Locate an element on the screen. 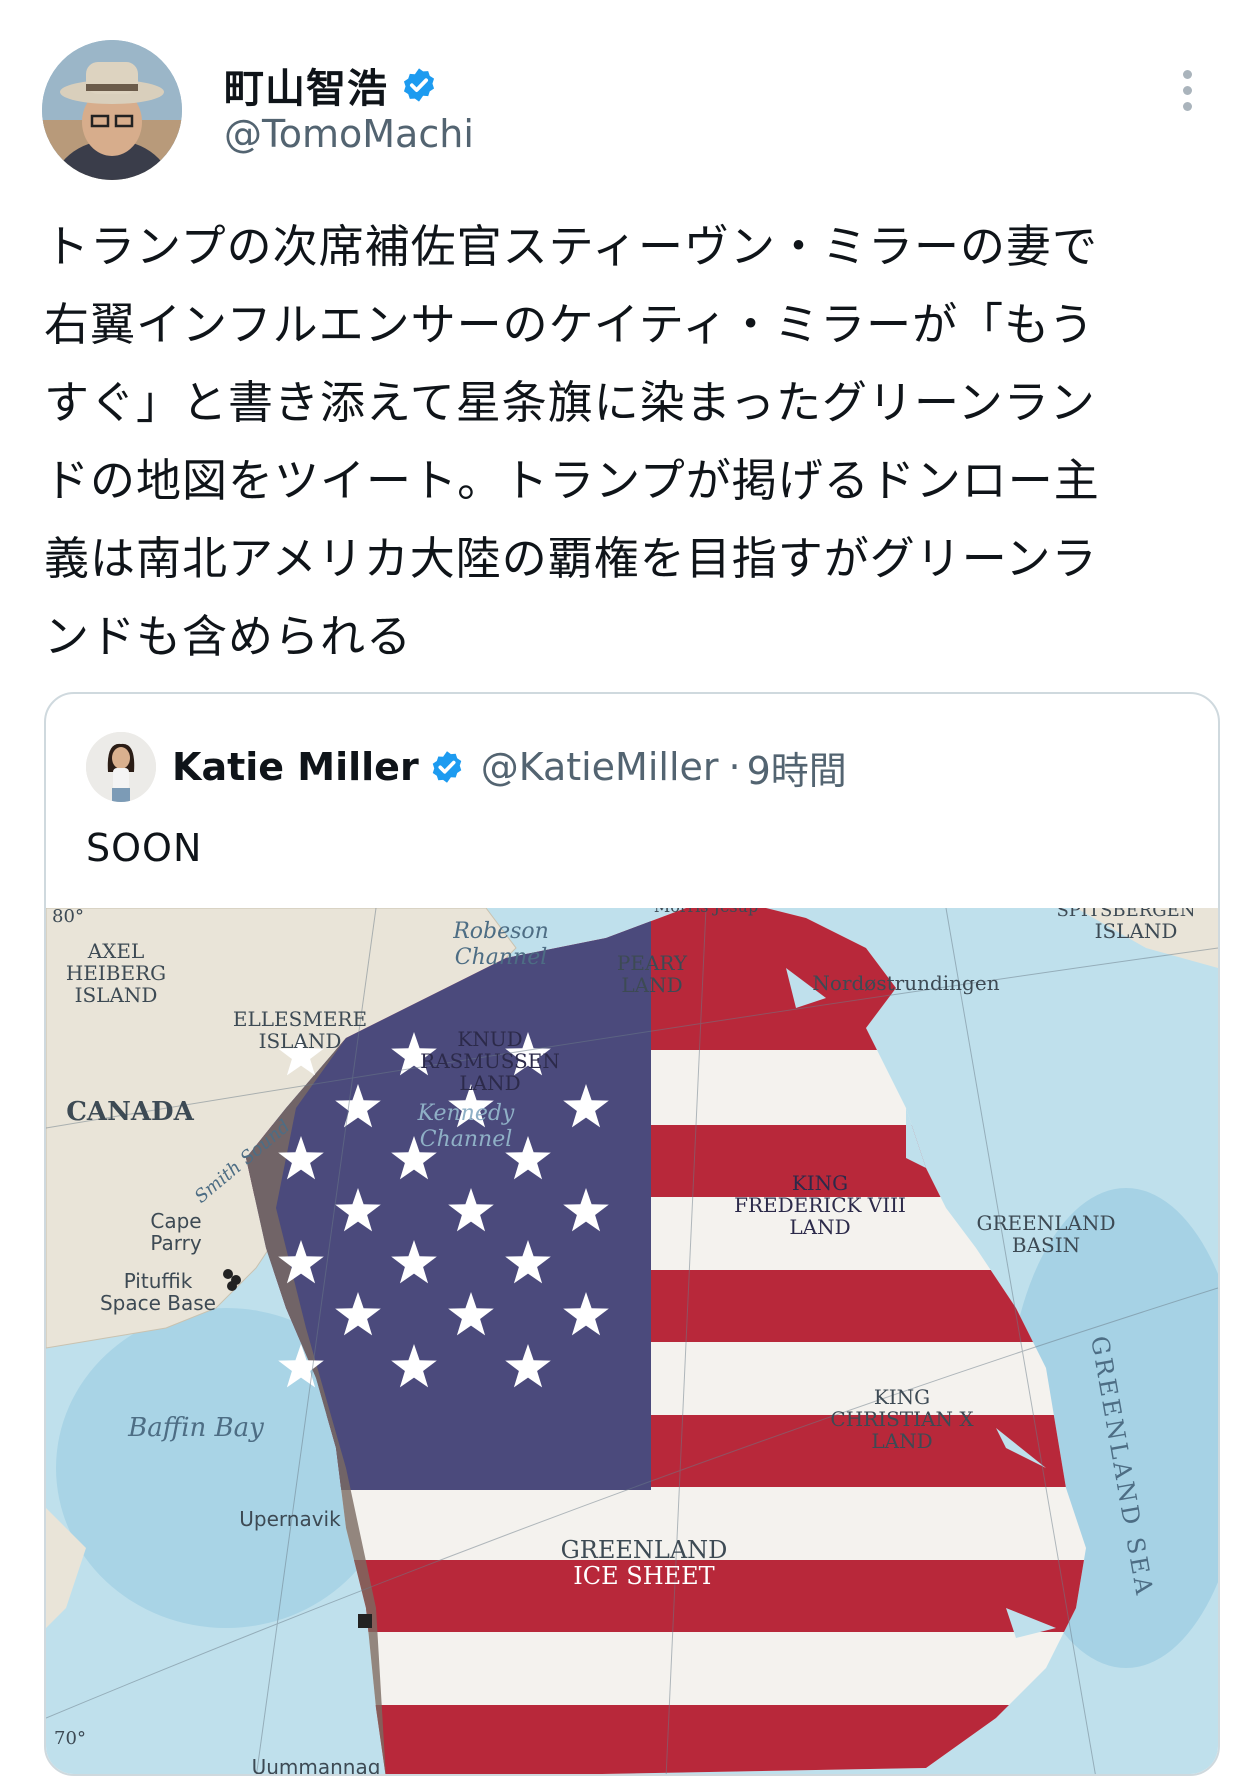 Image resolution: width=1260 pixels, height=1776 pixels. quote-avatar is located at coordinates (121, 767).